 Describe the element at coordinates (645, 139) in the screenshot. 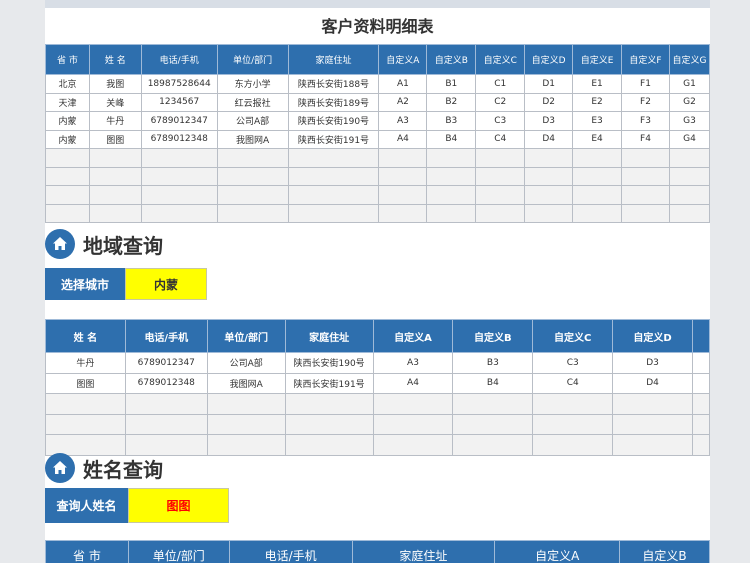

I see `cell: F4` at that location.